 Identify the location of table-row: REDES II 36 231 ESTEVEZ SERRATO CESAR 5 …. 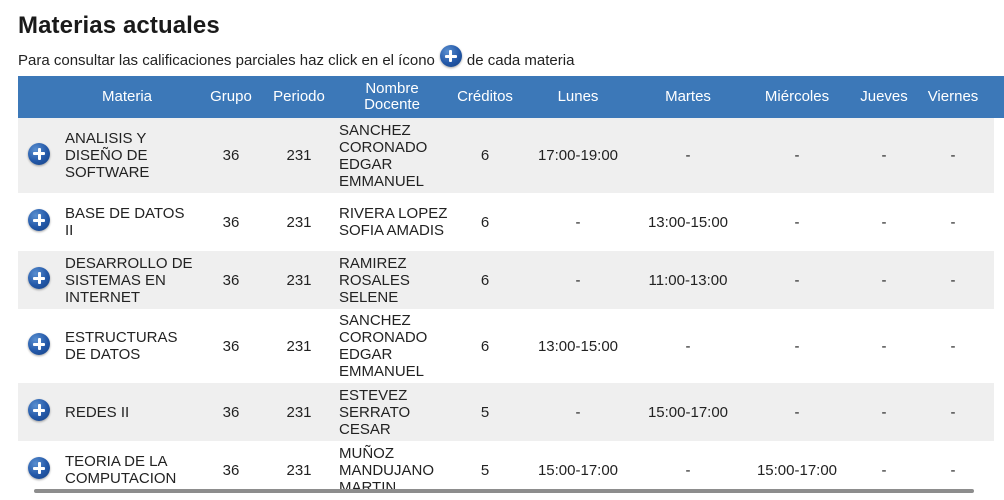
(511, 412).